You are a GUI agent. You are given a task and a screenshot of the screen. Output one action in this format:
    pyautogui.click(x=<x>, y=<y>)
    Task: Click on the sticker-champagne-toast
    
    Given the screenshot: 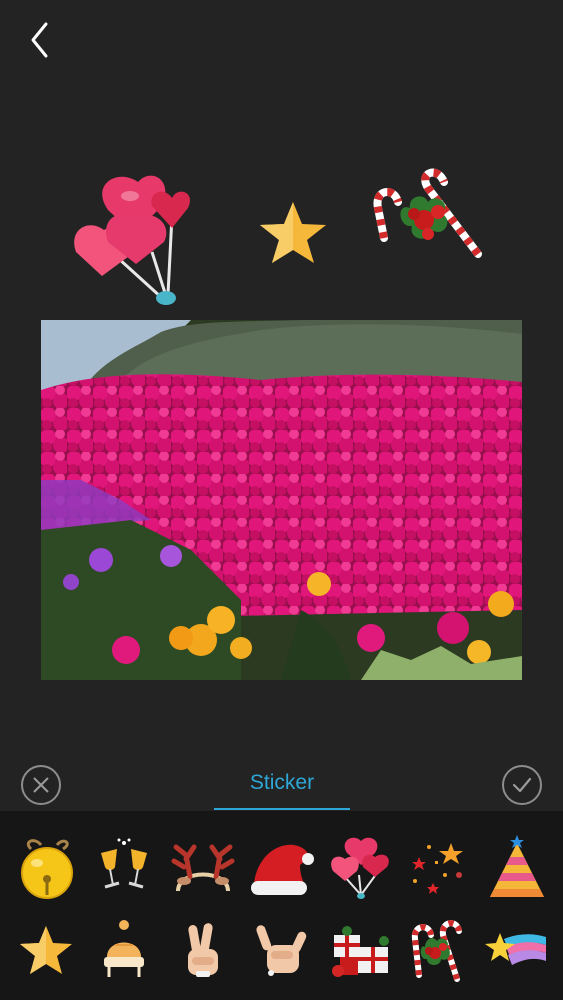 What is the action you would take?
    pyautogui.click(x=124, y=868)
    